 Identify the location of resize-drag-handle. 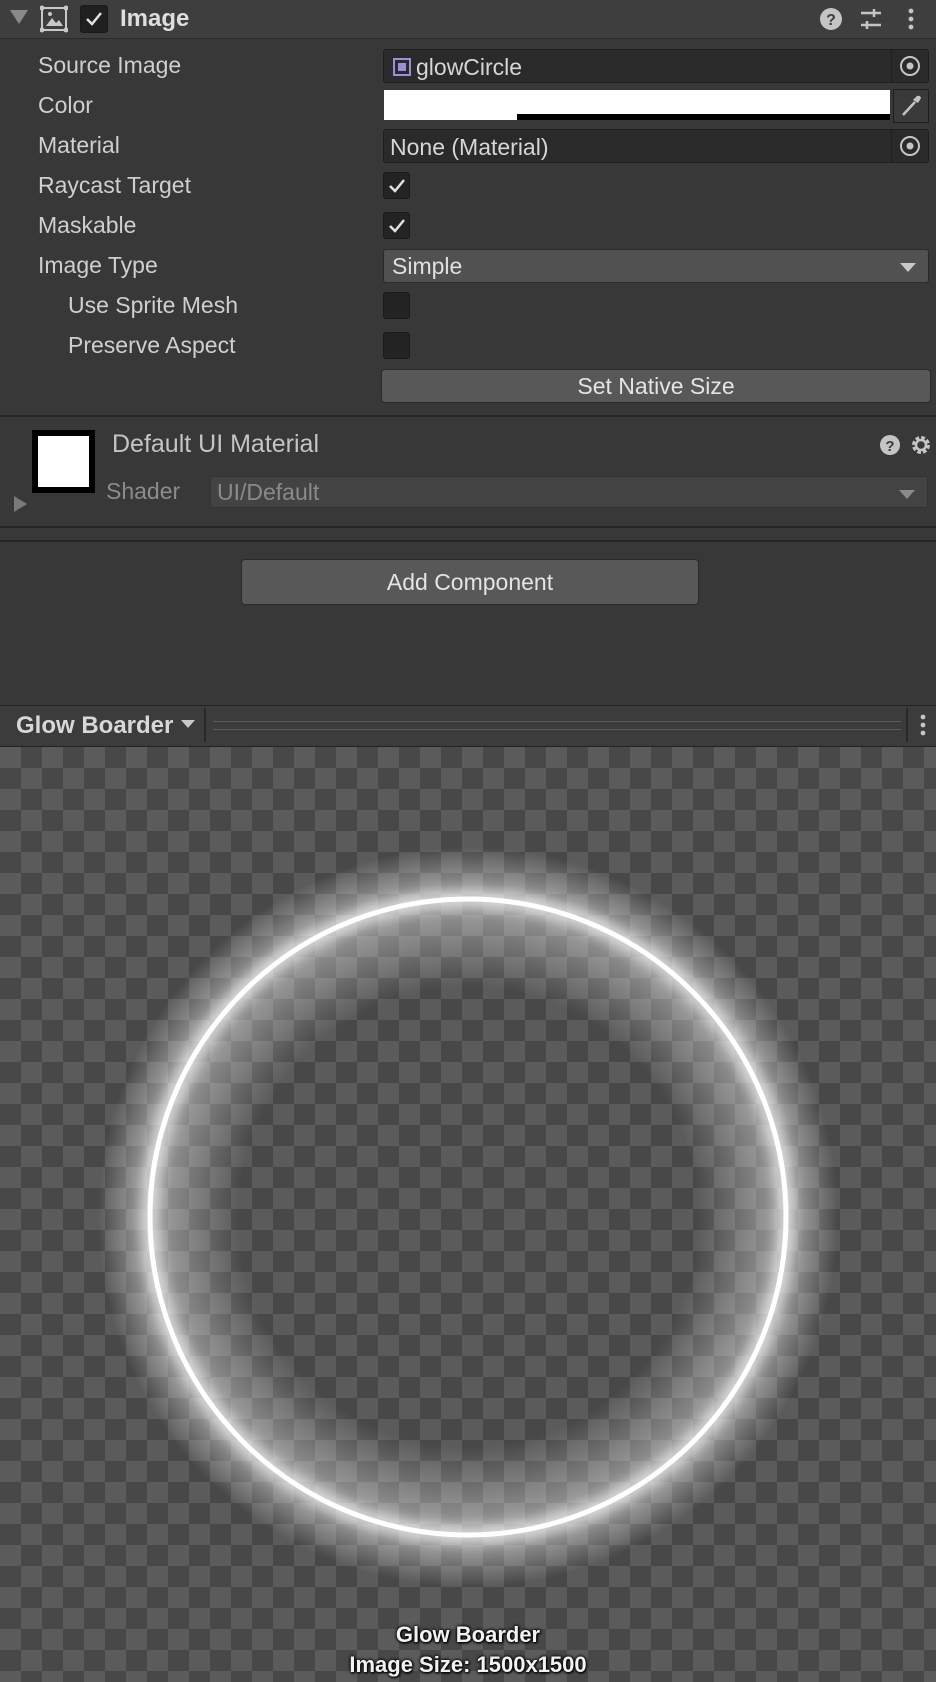
(557, 725).